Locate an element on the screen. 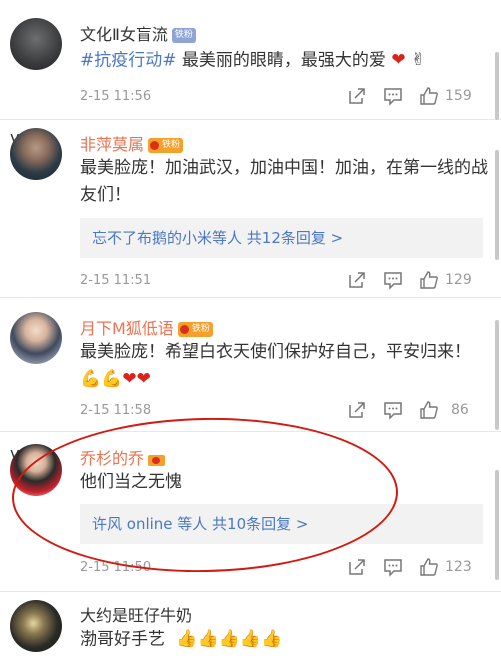 This screenshot has width=501, height=669. like-count: 159 is located at coordinates (458, 96).